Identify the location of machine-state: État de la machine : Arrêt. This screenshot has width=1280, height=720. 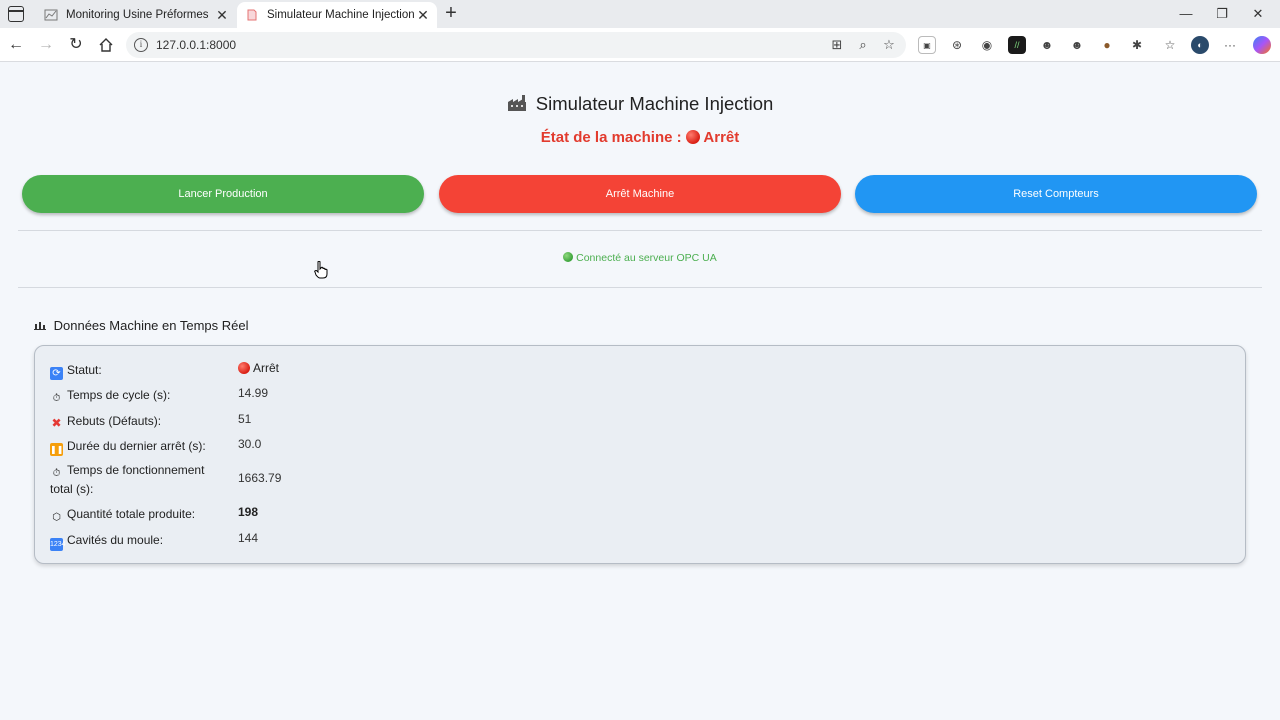
(640, 137).